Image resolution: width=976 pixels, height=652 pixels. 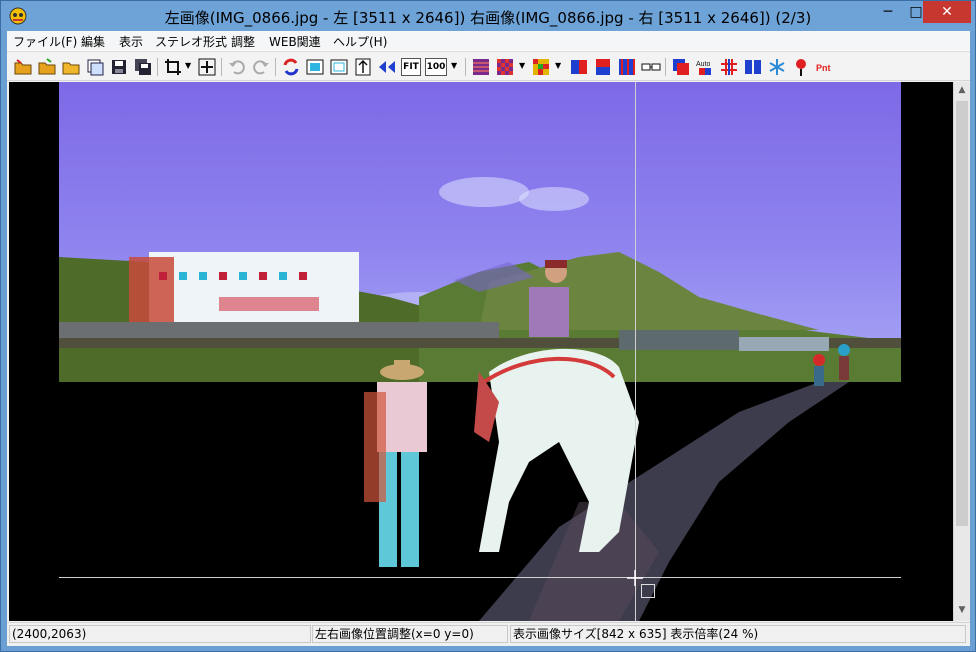 What do you see at coordinates (45, 41) in the screenshot?
I see `menu-file: ファイル(F)` at bounding box center [45, 41].